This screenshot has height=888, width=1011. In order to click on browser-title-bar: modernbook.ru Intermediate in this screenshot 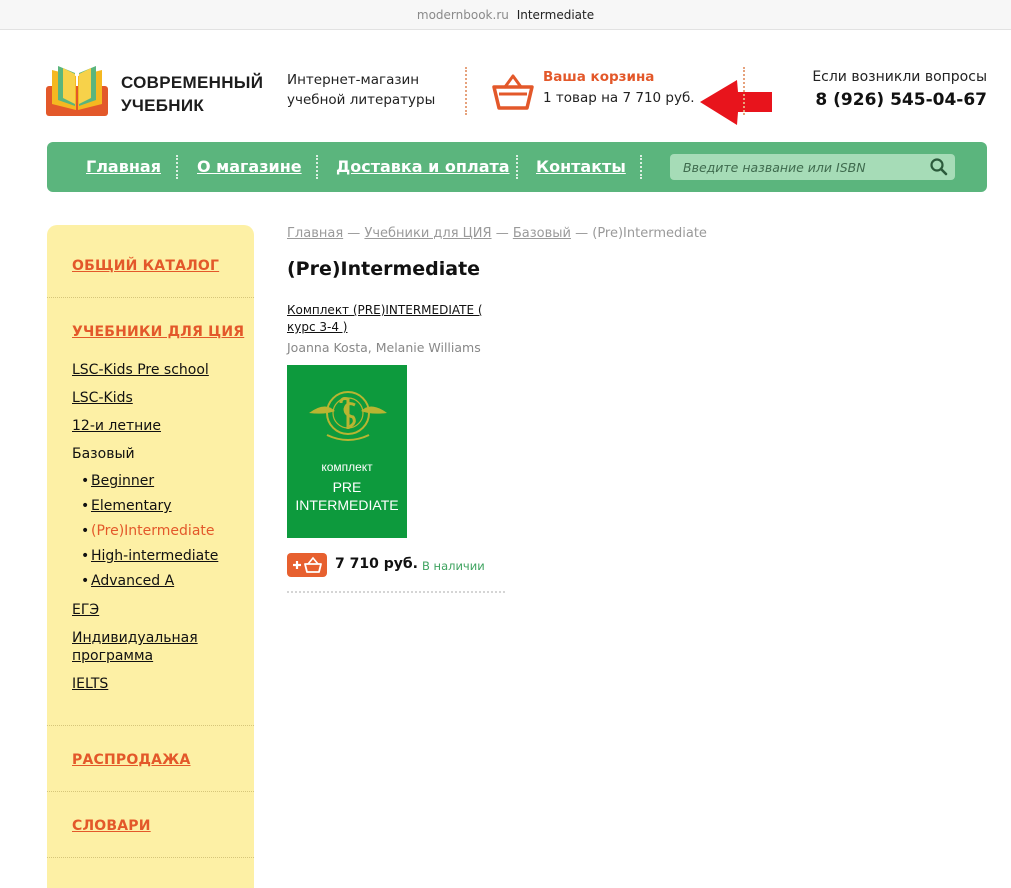, I will do `click(505, 15)`.